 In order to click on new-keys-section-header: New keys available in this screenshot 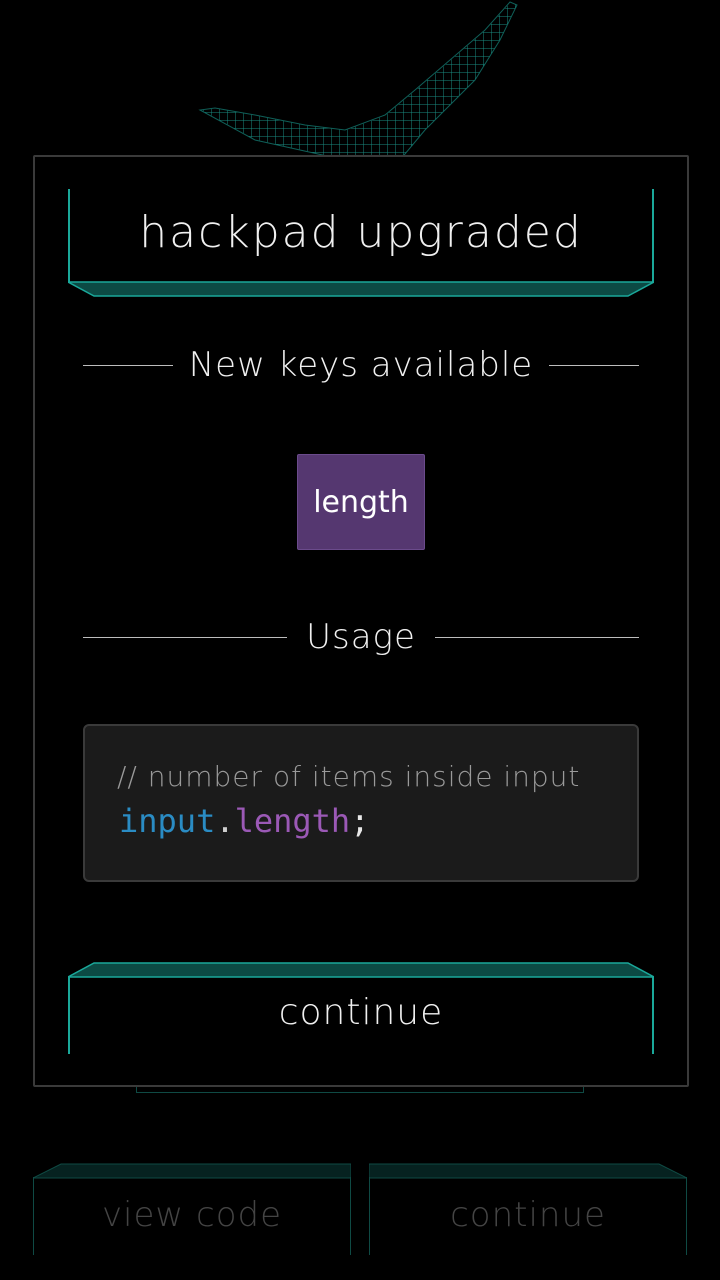, I will do `click(361, 365)`.